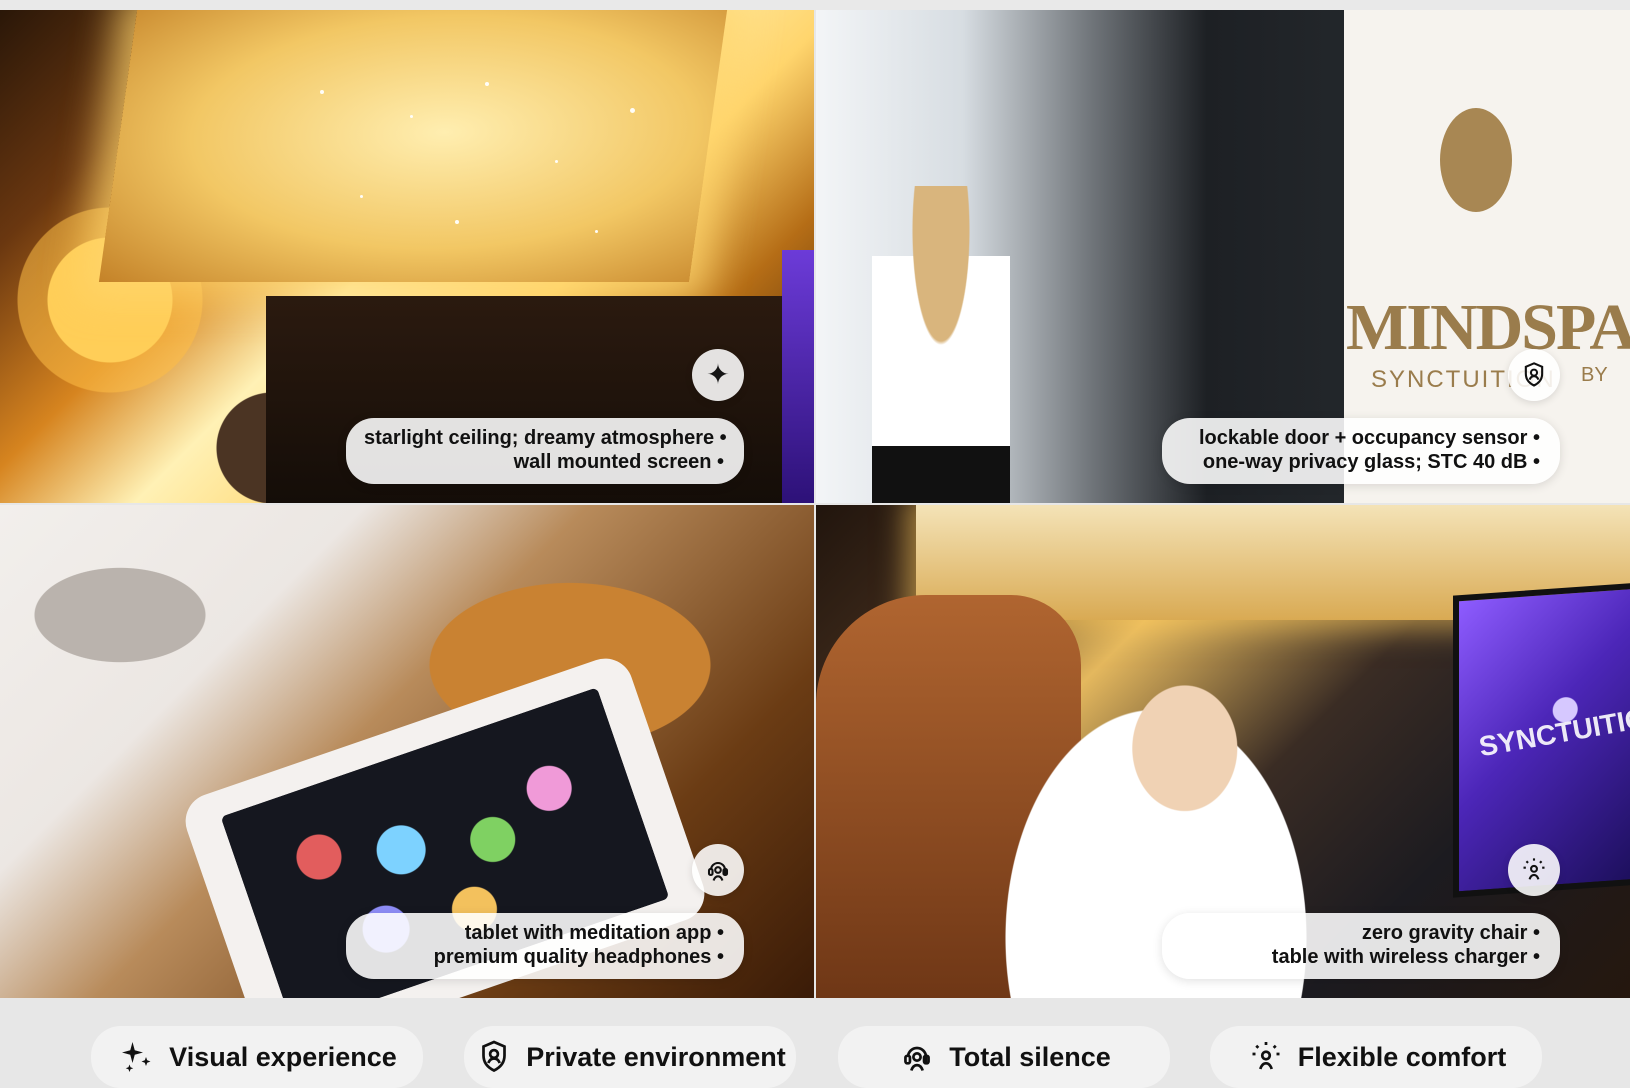  Describe the element at coordinates (618, 462) in the screenshot. I see `caption-line: wall mounted screen •` at that location.